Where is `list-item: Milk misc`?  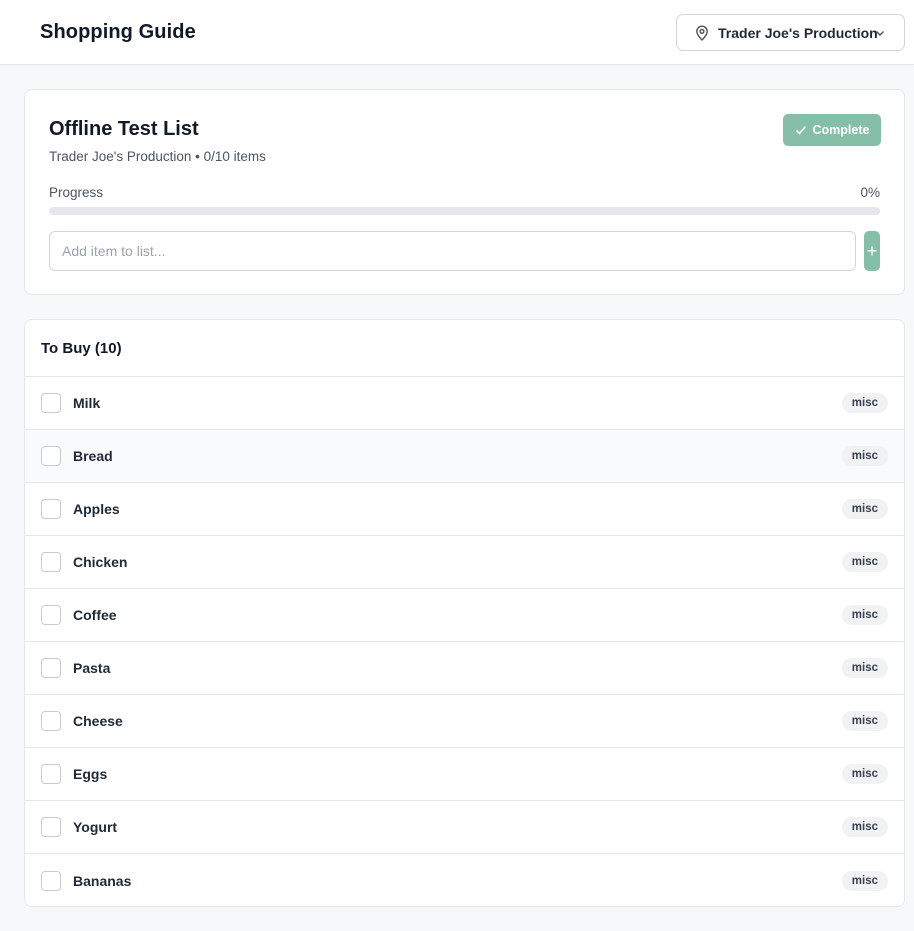
list-item: Milk misc is located at coordinates (464, 403).